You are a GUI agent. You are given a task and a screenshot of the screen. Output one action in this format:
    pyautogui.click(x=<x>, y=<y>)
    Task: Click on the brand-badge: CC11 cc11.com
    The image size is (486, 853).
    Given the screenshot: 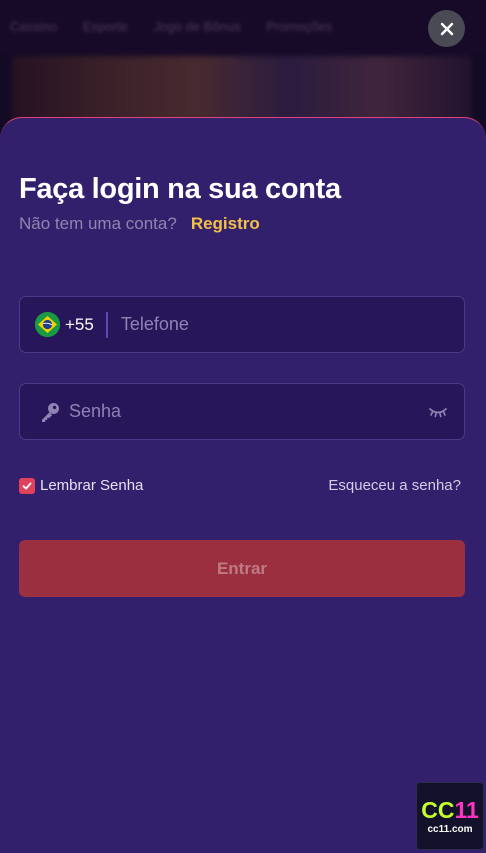 What is the action you would take?
    pyautogui.click(x=450, y=816)
    